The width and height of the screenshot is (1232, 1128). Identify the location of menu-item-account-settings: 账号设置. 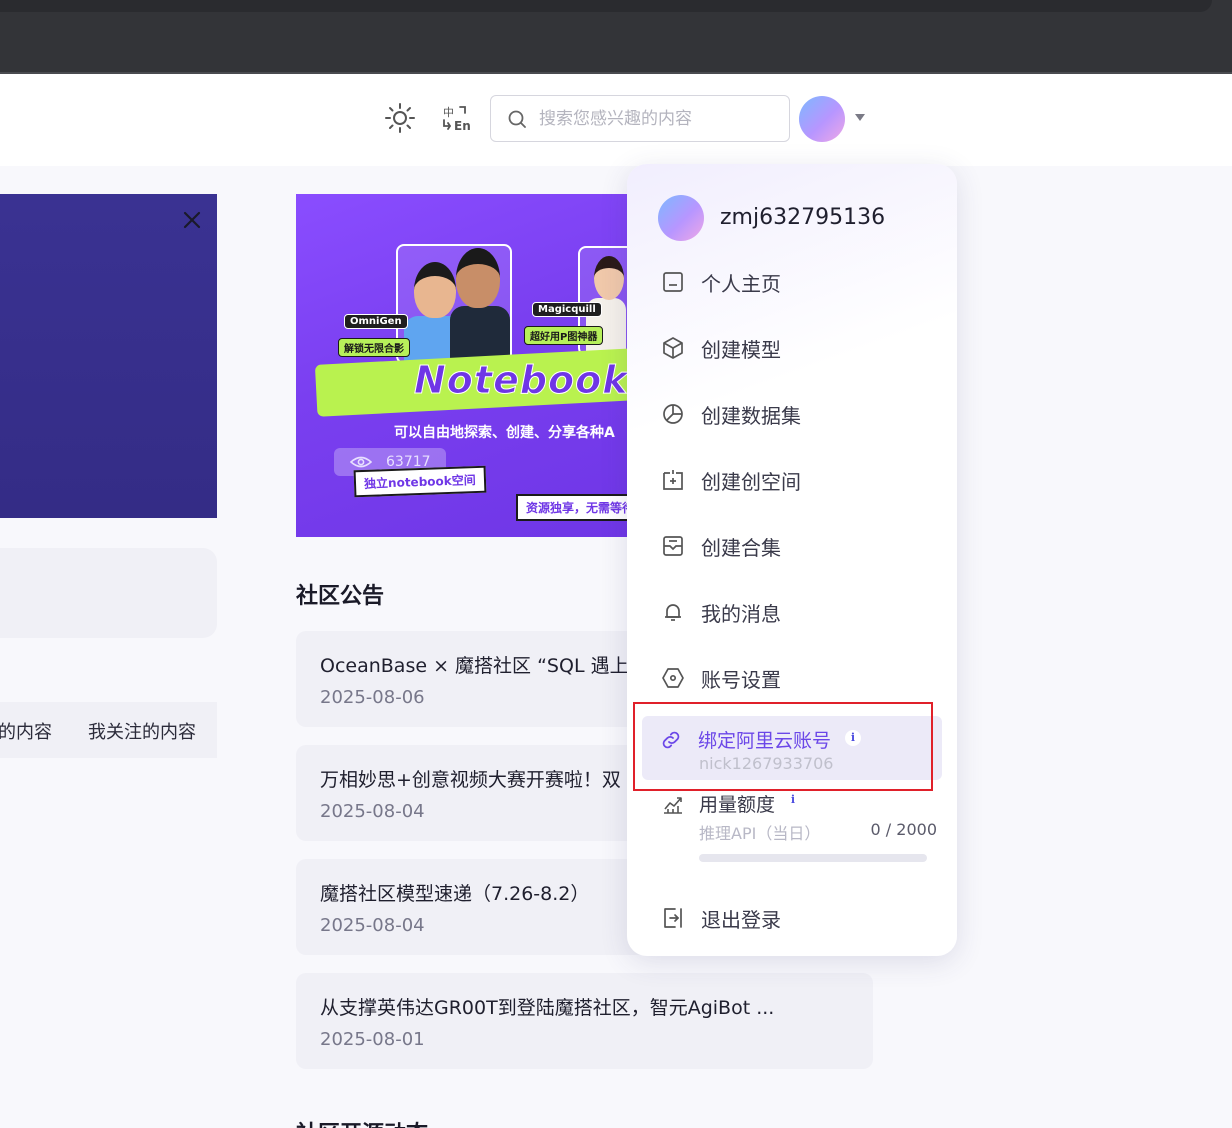
(795, 678).